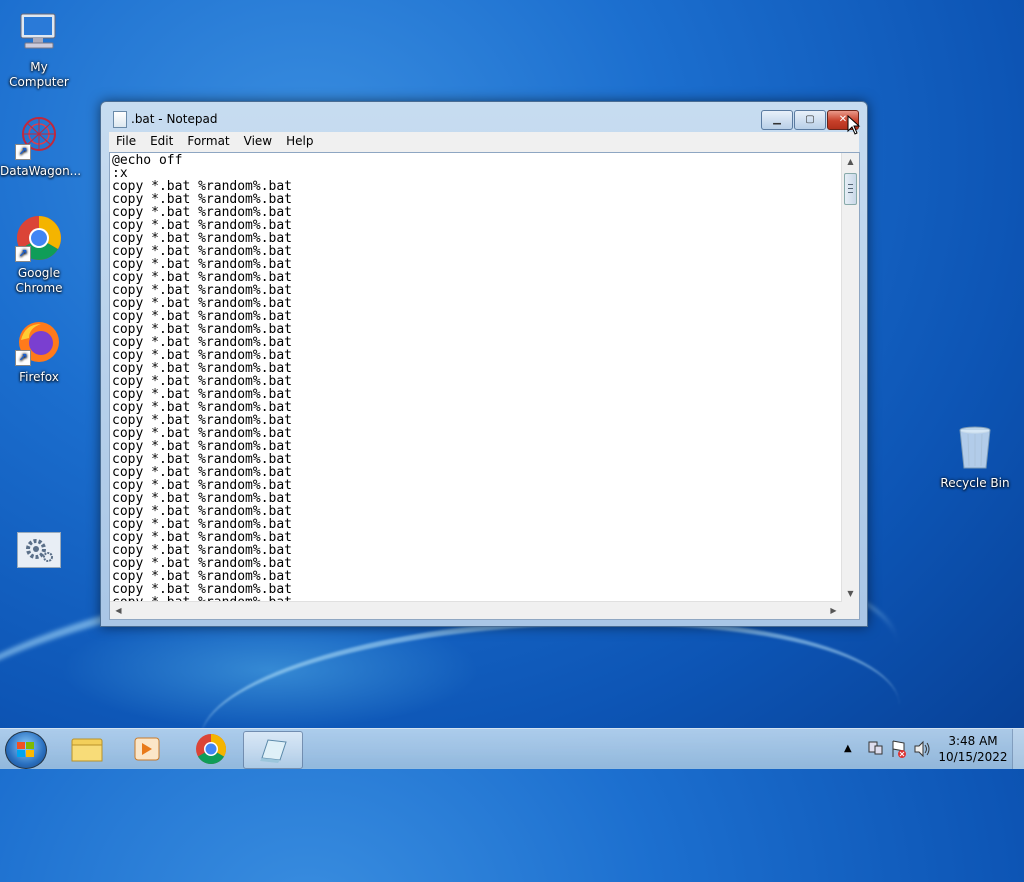  I want to click on network-icon, so click(875, 749).